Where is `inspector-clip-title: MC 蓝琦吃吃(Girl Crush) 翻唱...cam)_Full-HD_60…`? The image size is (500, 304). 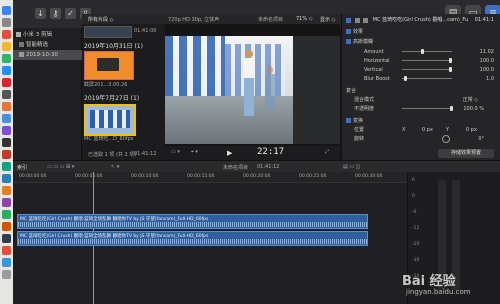 inspector-clip-title: MC 蓝琦吃吃(Girl Crush) 翻唱...cam)_Full-HD_60… is located at coordinates (420, 20).